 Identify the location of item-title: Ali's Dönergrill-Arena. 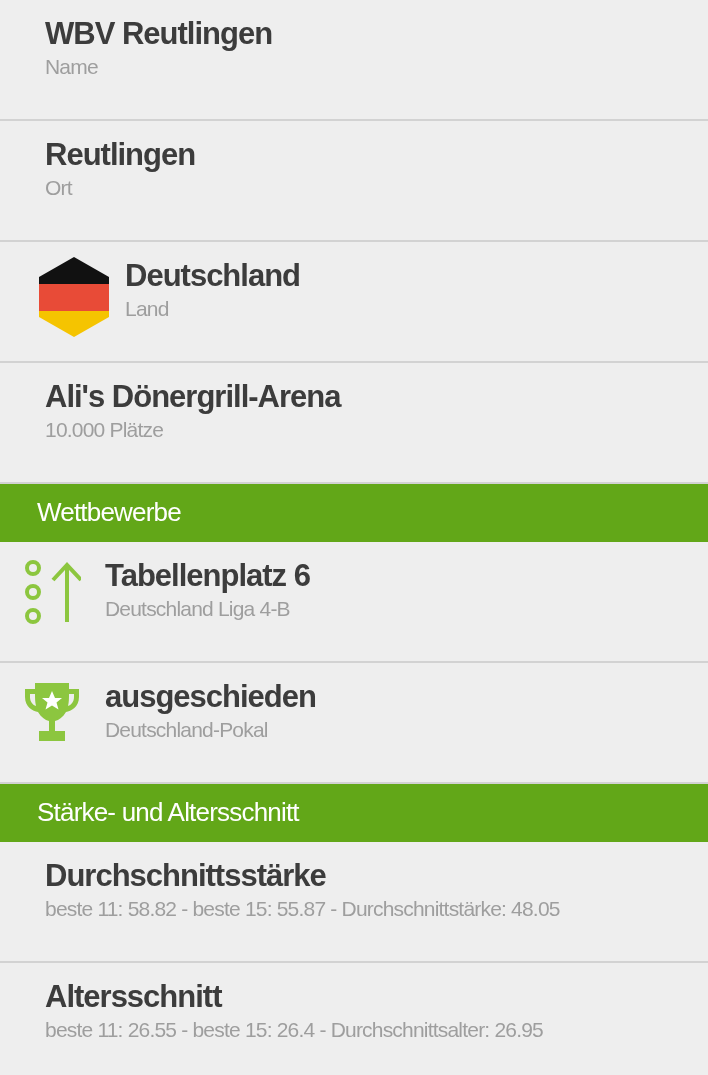
(193, 397).